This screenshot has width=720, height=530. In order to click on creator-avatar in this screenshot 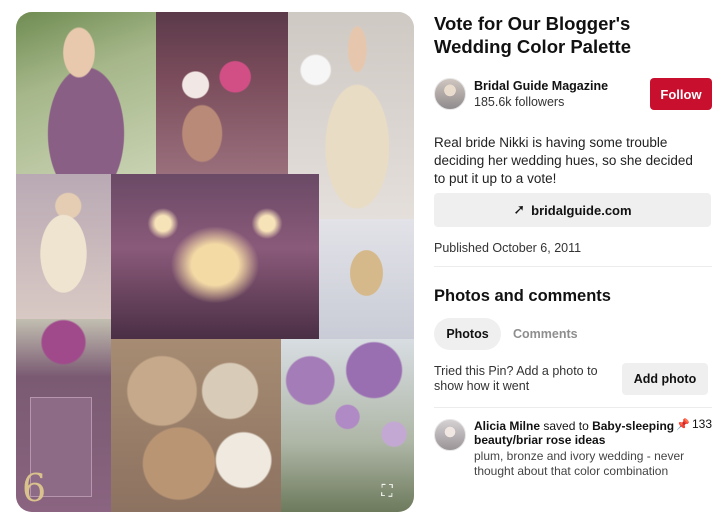, I will do `click(450, 94)`.